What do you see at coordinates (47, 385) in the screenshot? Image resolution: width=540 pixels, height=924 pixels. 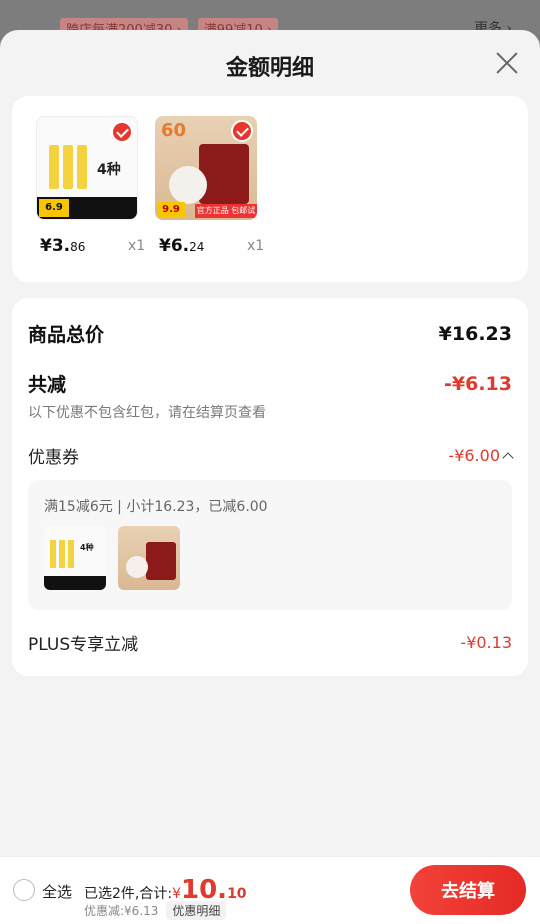 I see `discount-label: 共减` at bounding box center [47, 385].